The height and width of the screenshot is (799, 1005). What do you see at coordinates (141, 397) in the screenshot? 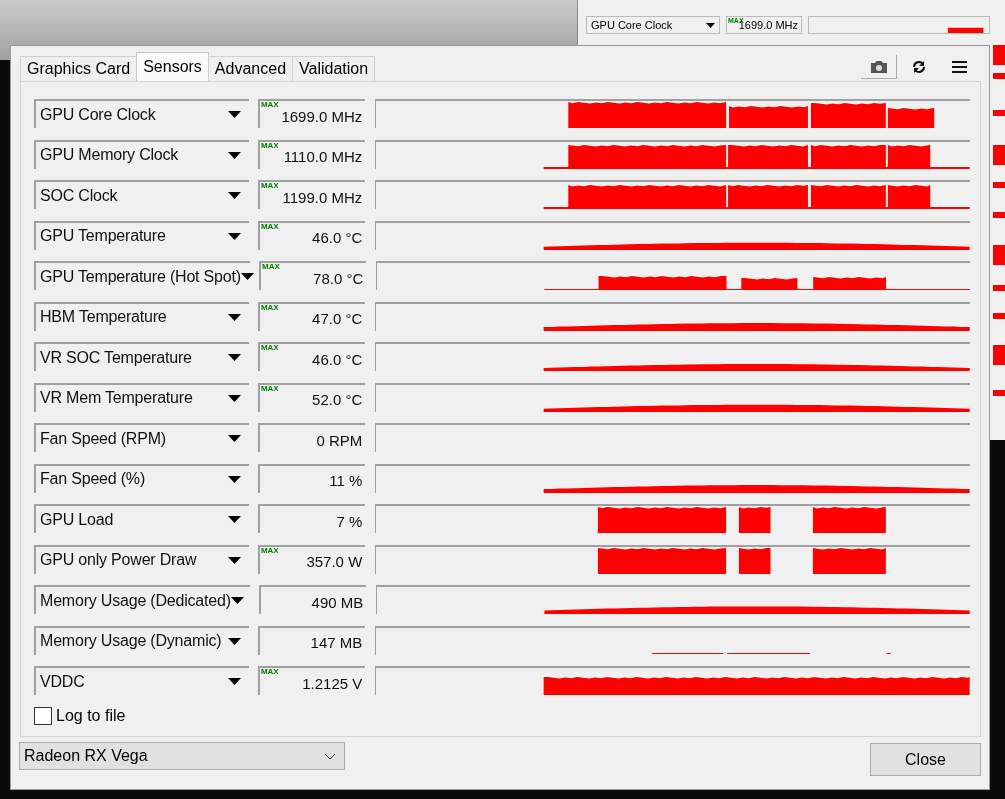
I see `sensor-dropdown: VR Mem Temperature` at bounding box center [141, 397].